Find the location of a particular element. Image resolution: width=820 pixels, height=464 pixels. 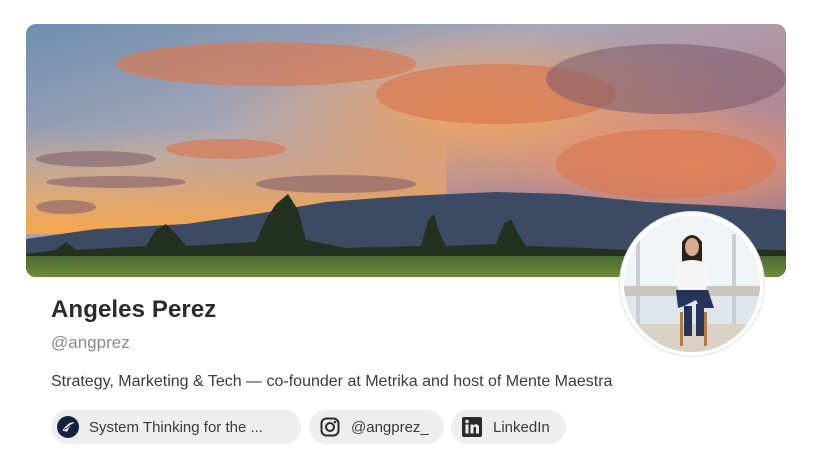

profile-name: Angeles Perez is located at coordinates (134, 309).